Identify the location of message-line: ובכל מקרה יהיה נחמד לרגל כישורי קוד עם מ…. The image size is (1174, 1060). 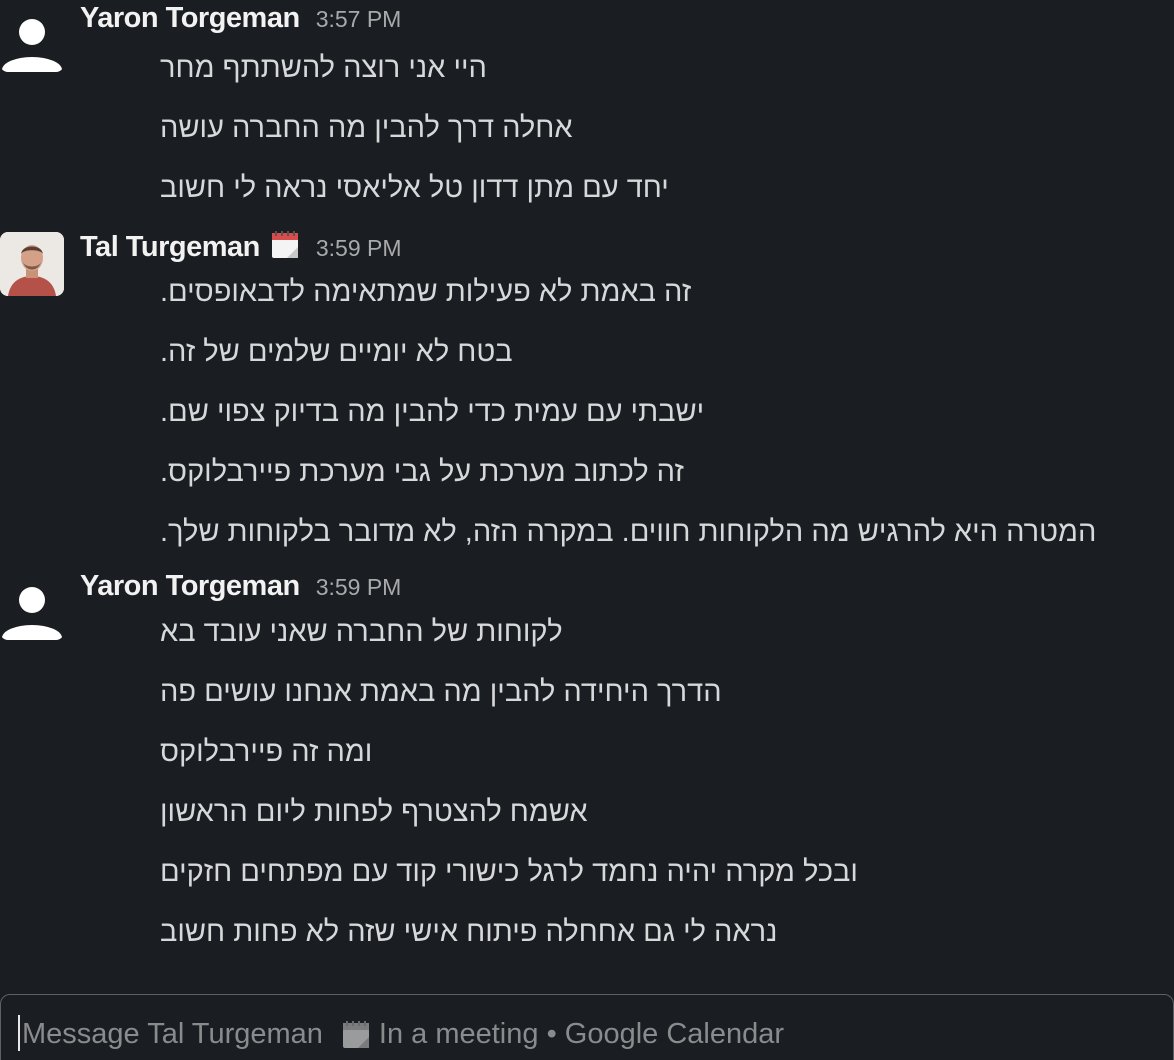
(509, 872).